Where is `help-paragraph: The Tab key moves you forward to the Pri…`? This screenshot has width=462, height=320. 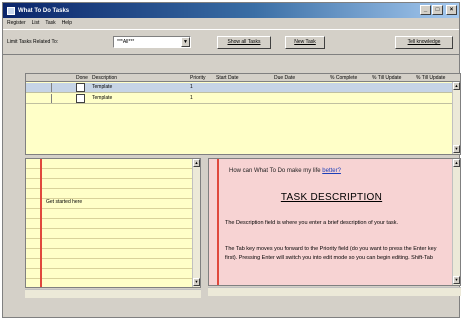 help-paragraph: The Tab key moves you forward to the Pri… is located at coordinates (331, 253).